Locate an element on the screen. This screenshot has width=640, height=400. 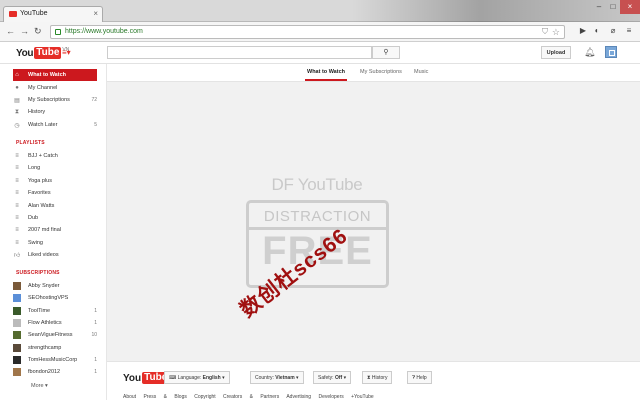
sidebar-item-label: Dub is located at coordinates (33, 218).